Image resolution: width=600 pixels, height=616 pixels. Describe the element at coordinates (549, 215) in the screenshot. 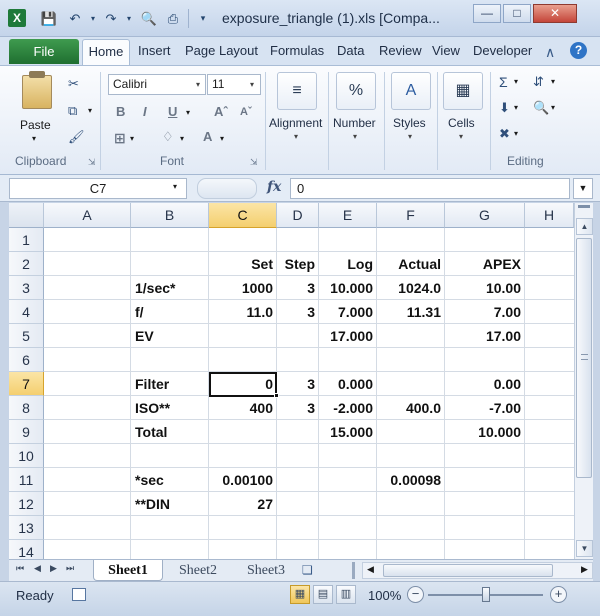

I see `column-header-h: H` at that location.